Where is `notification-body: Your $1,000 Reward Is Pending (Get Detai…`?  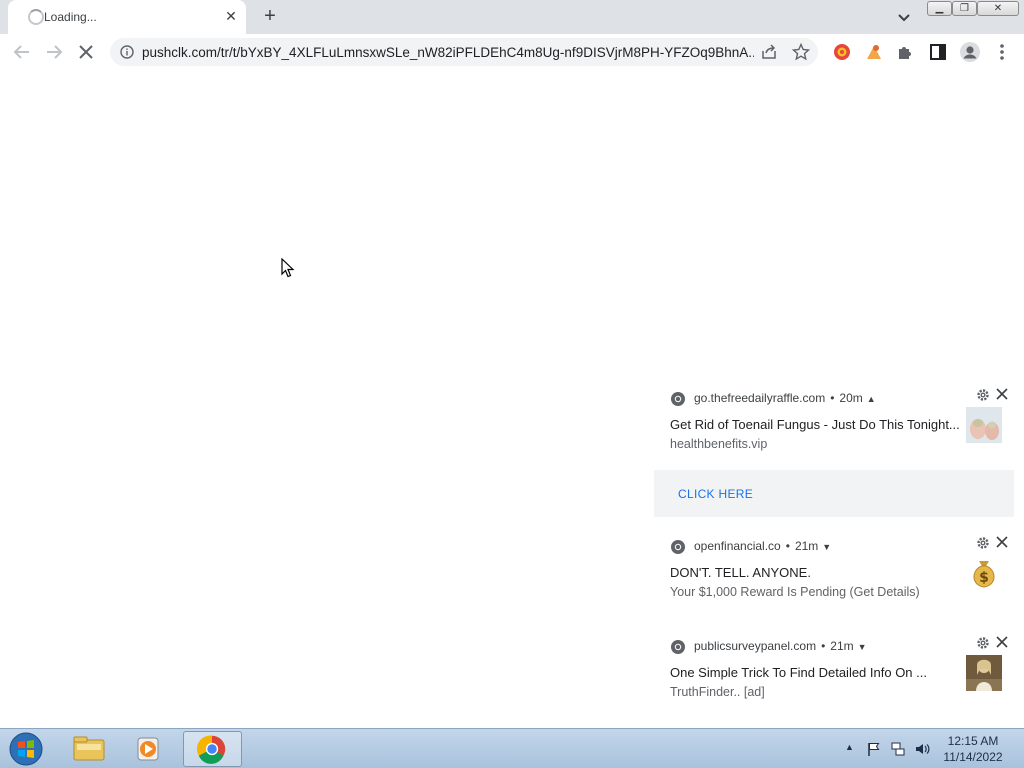
notification-body: Your $1,000 Reward Is Pending (Get Detai… is located at coordinates (795, 592).